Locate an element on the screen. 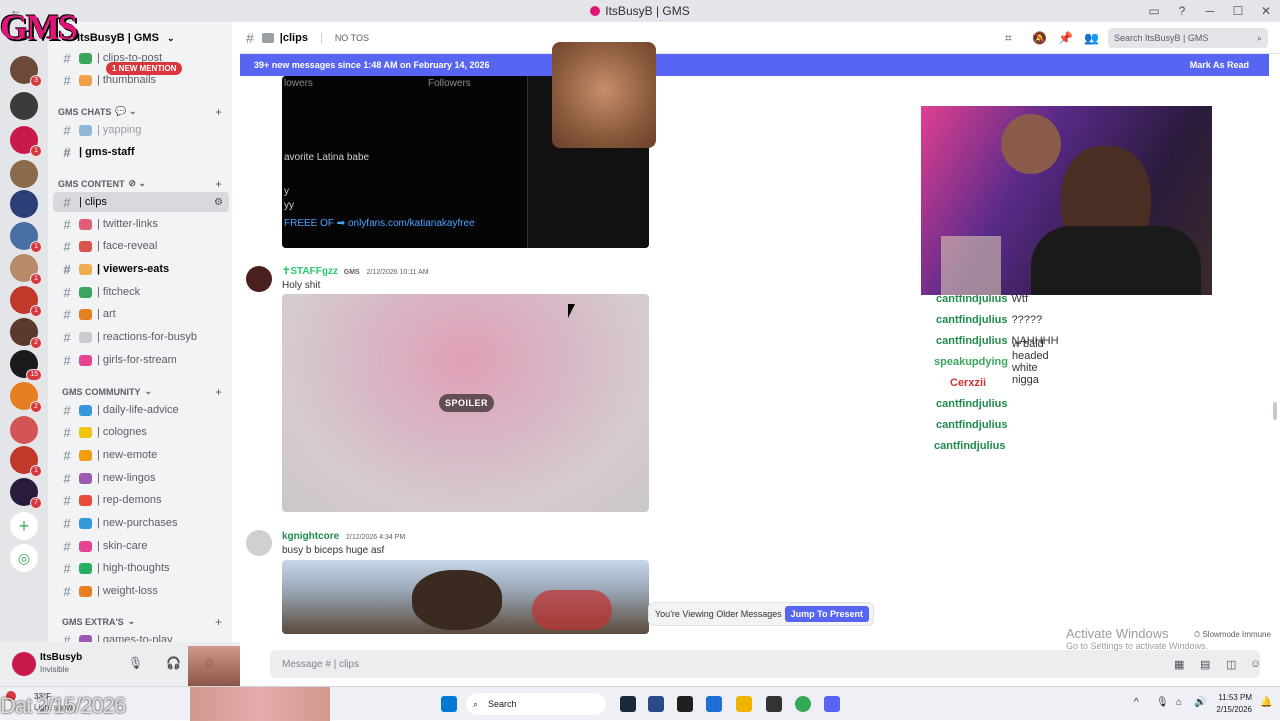 The image size is (1280, 721). gift-icon: ▦ is located at coordinates (1179, 664).